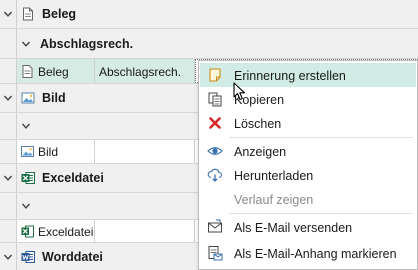 This screenshot has width=418, height=270. Describe the element at coordinates (140, 72) in the screenshot. I see `cell-text: Abschlagsrech.` at that location.